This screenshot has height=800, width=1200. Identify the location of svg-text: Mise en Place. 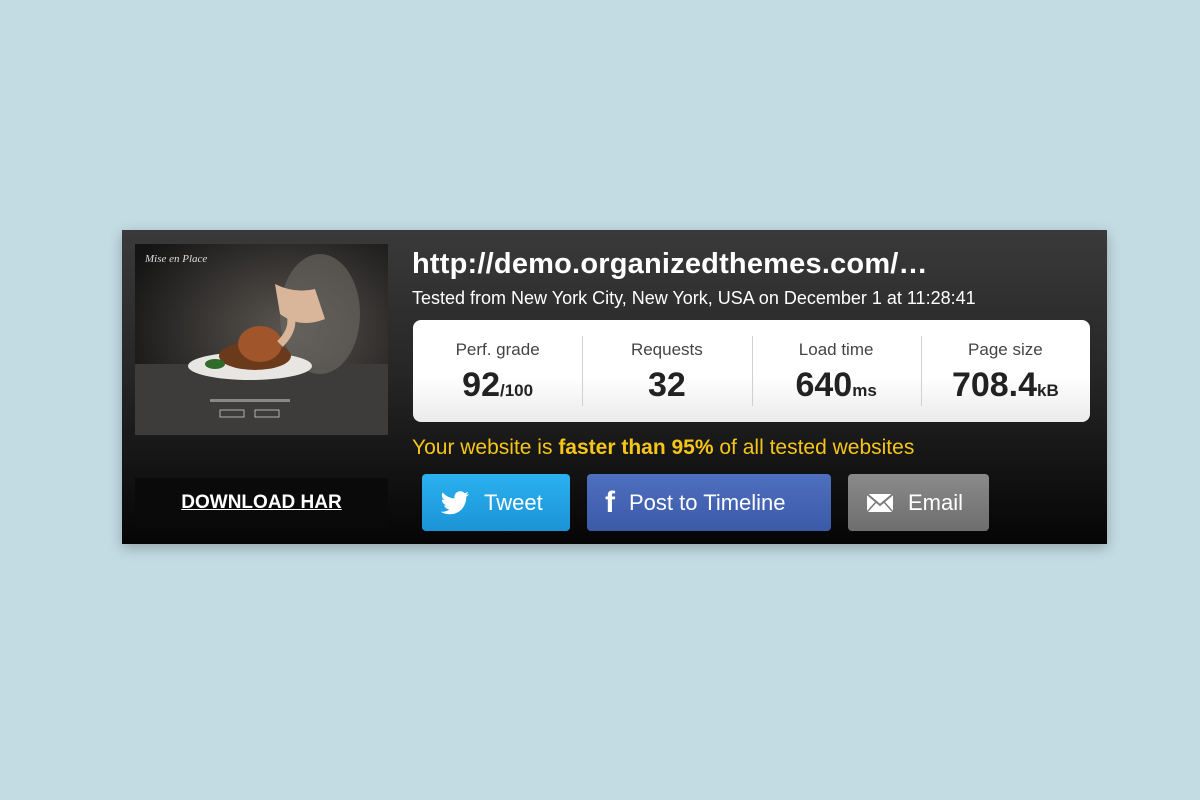
(175, 259).